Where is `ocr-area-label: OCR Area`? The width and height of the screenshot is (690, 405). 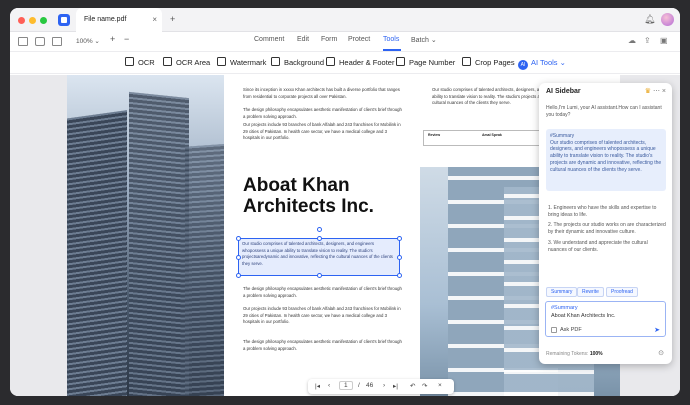 ocr-area-label: OCR Area is located at coordinates (193, 62).